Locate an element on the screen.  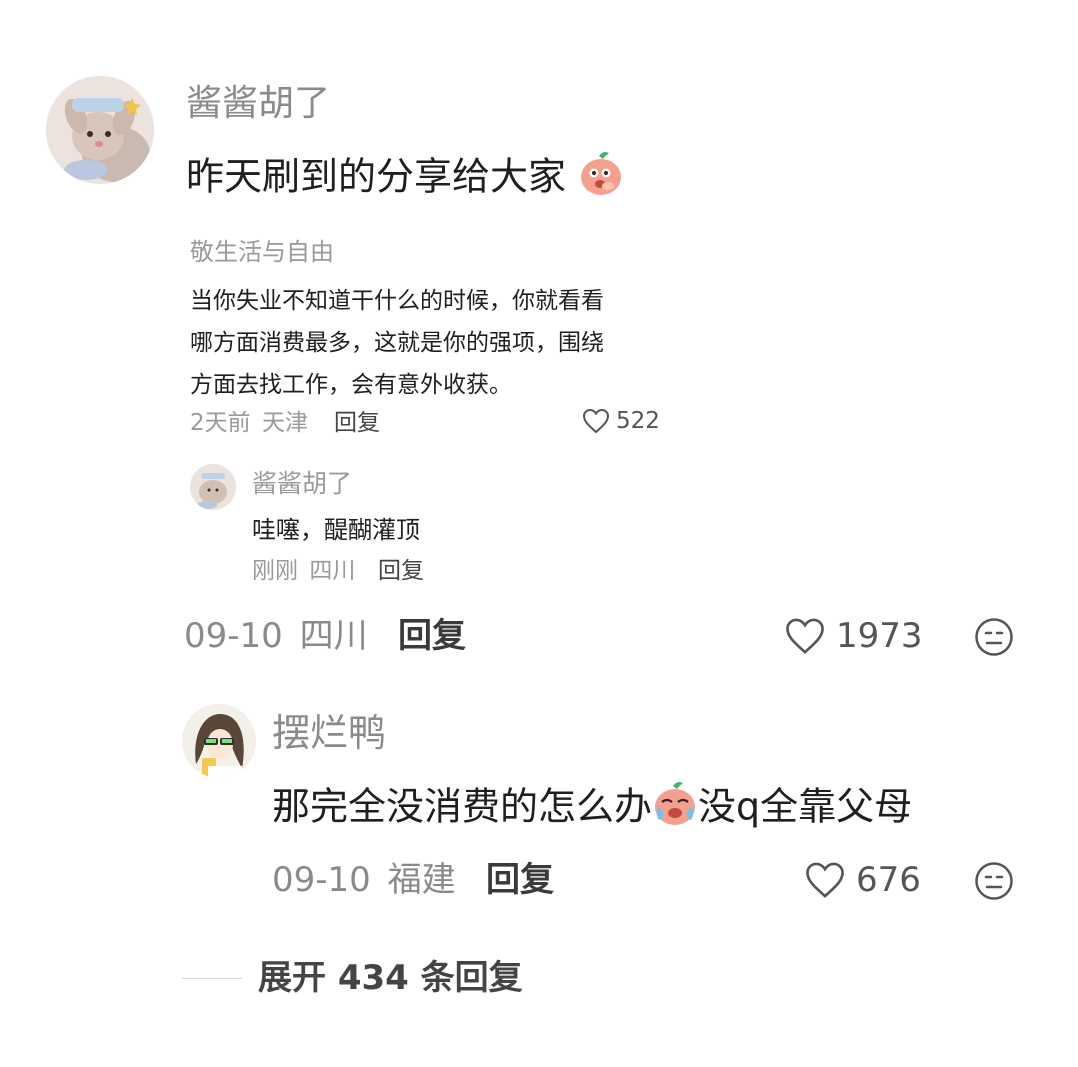
expand-replies-button: 展开 434 条回复 is located at coordinates (390, 978).